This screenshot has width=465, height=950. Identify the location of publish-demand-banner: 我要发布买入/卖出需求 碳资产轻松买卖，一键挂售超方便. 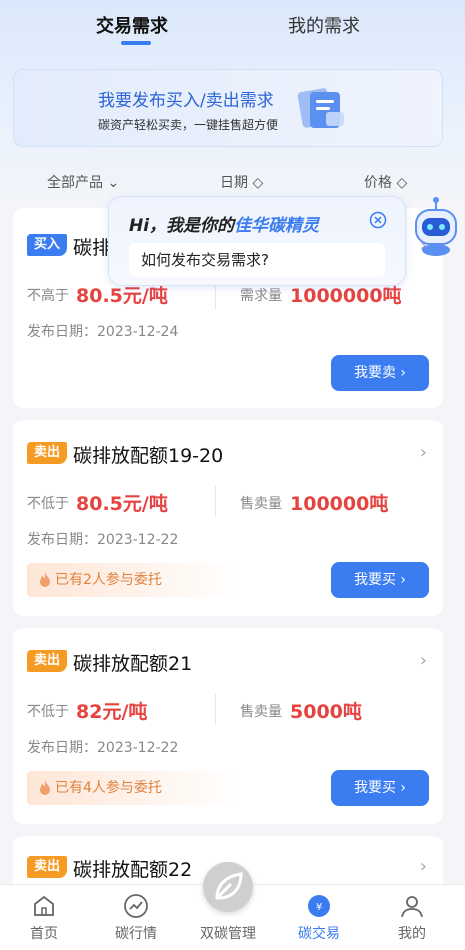
(228, 108).